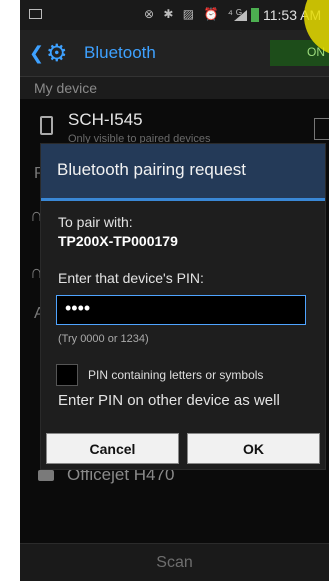 Image resolution: width=329 pixels, height=581 pixels. Describe the element at coordinates (181, 310) in the screenshot. I see `pin-input: ••••` at that location.